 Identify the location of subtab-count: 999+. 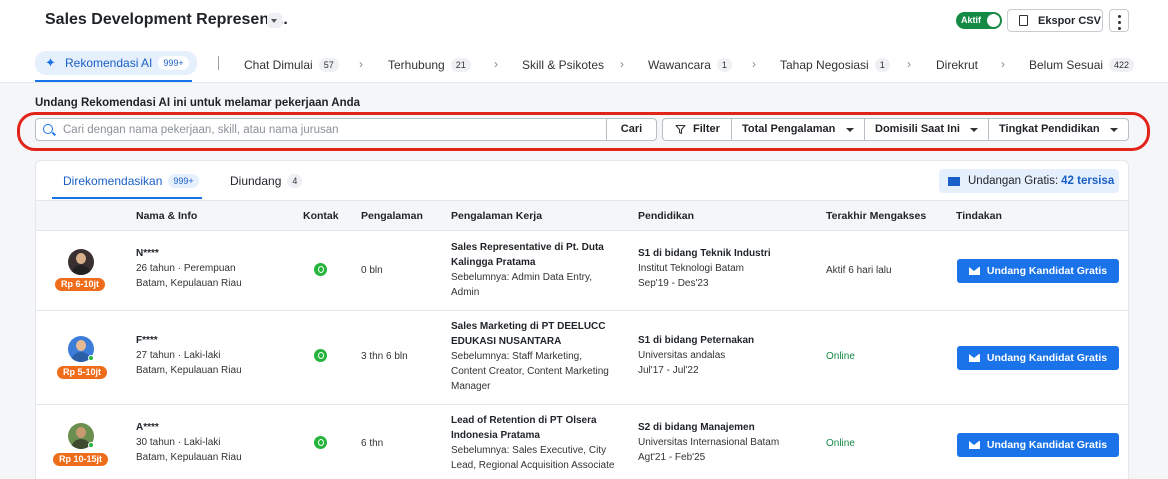
(183, 181).